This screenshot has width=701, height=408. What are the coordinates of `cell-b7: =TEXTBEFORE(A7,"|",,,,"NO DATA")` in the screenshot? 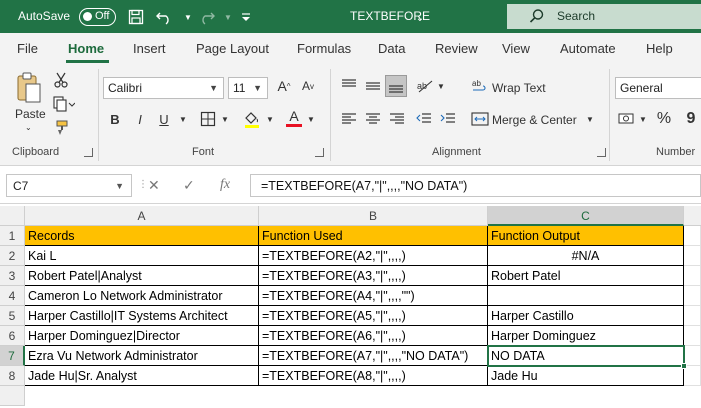 It's located at (373, 356).